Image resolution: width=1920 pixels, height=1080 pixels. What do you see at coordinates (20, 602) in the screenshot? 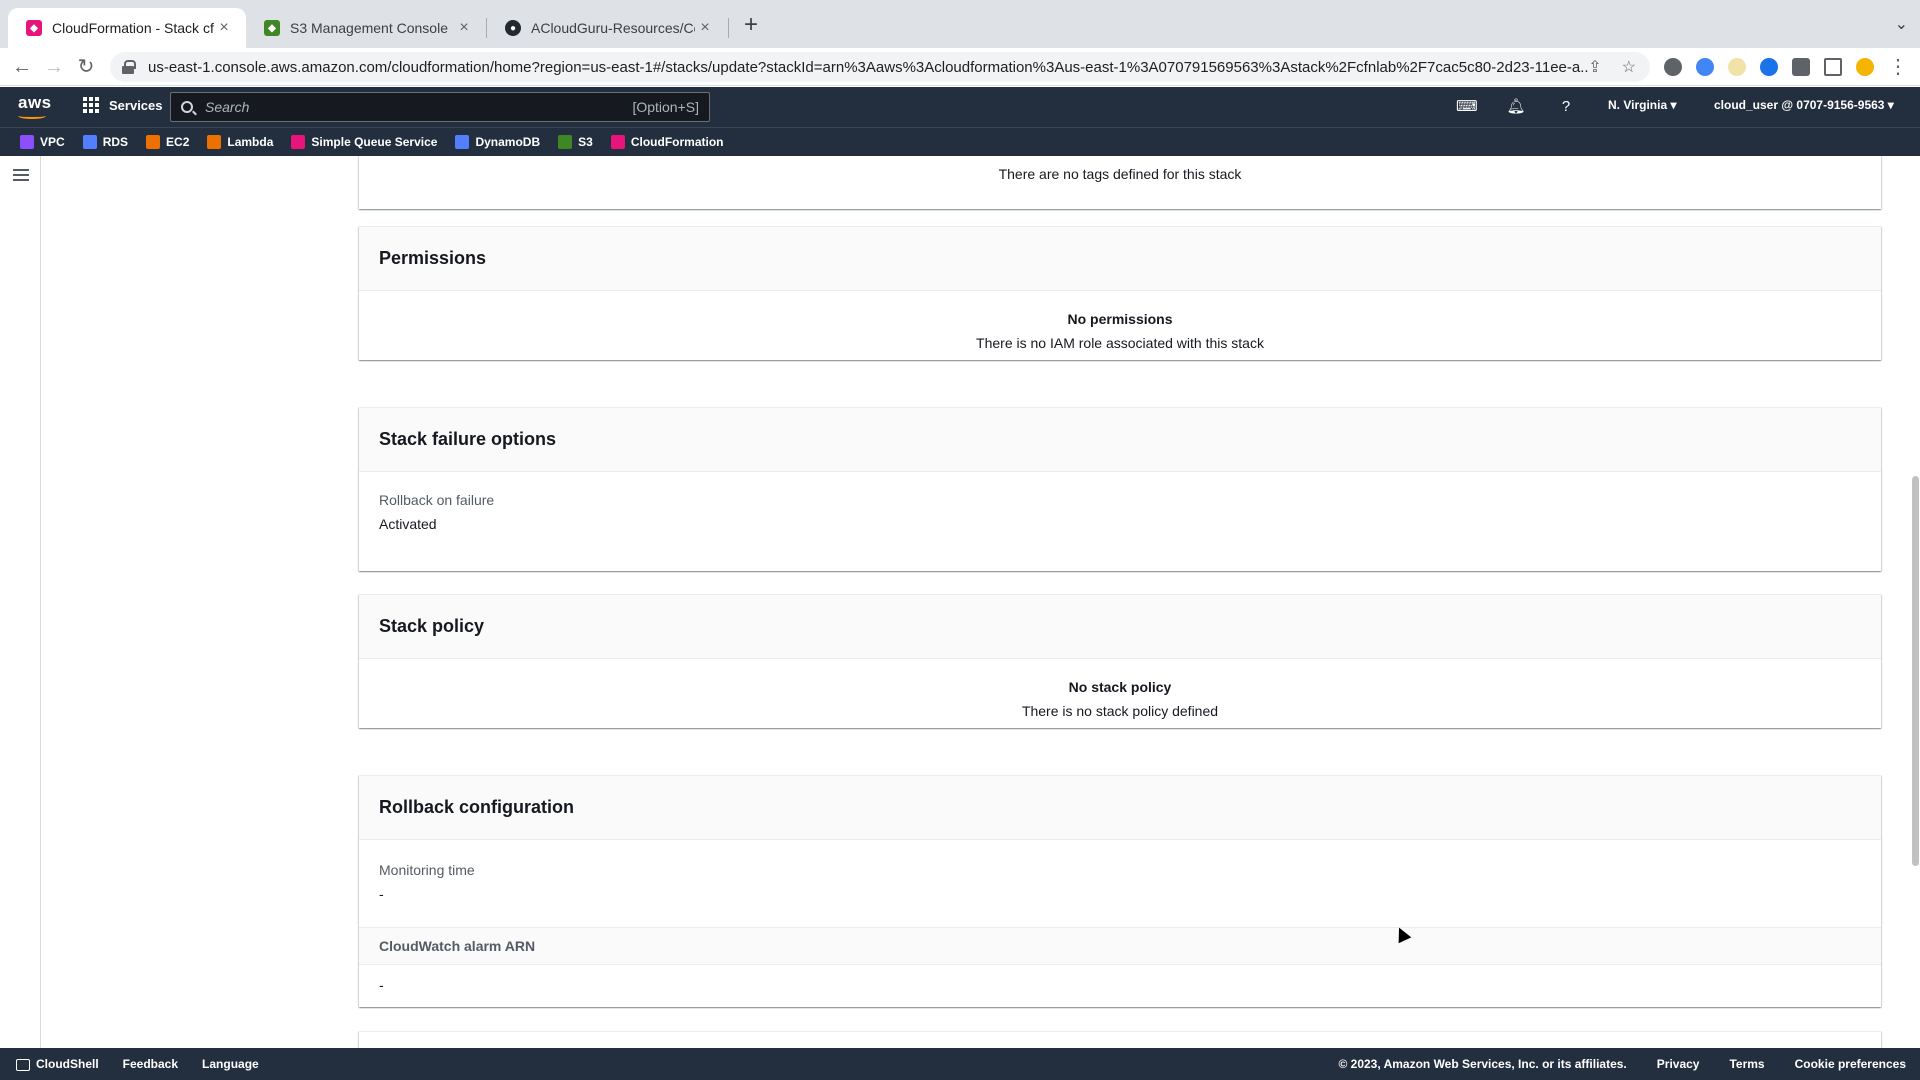
I see `side-navigation-rail` at bounding box center [20, 602].